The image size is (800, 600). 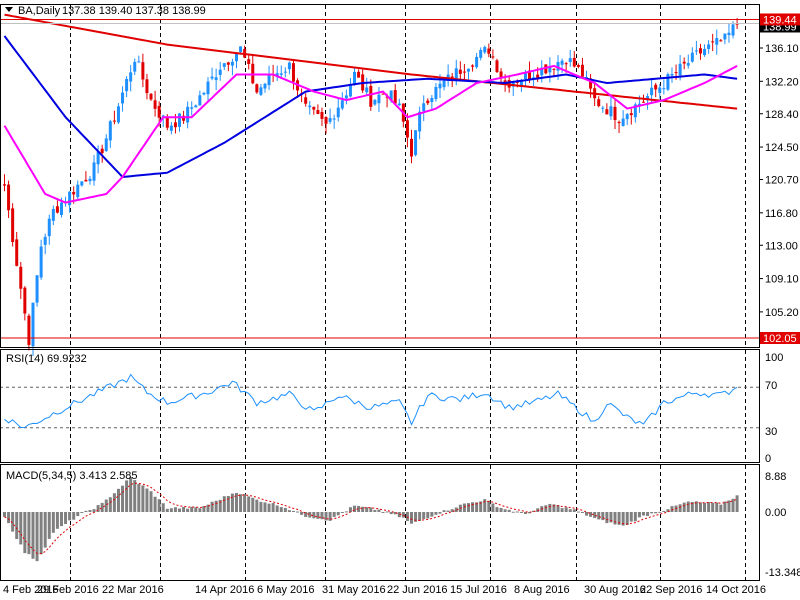 I want to click on date-tick-label: 15 Jul 2016, so click(x=478, y=590).